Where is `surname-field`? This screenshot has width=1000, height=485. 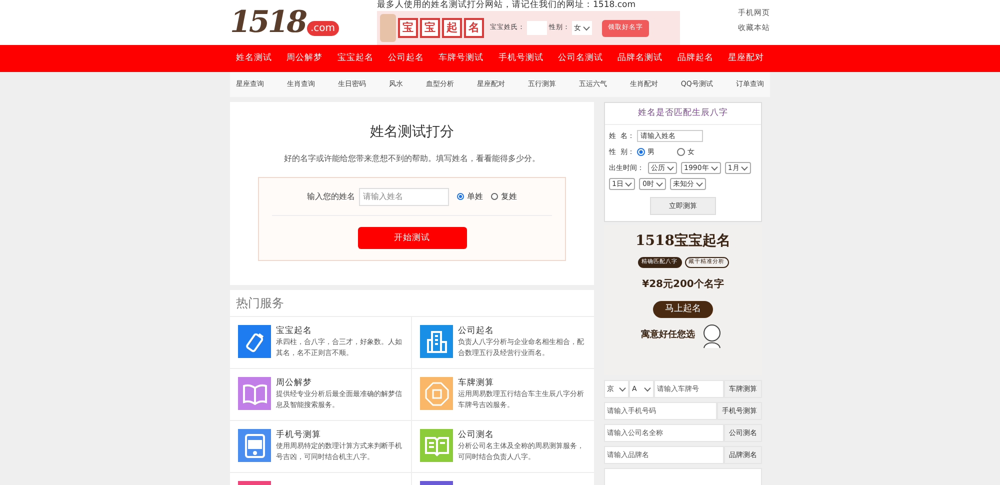 surname-field is located at coordinates (537, 28).